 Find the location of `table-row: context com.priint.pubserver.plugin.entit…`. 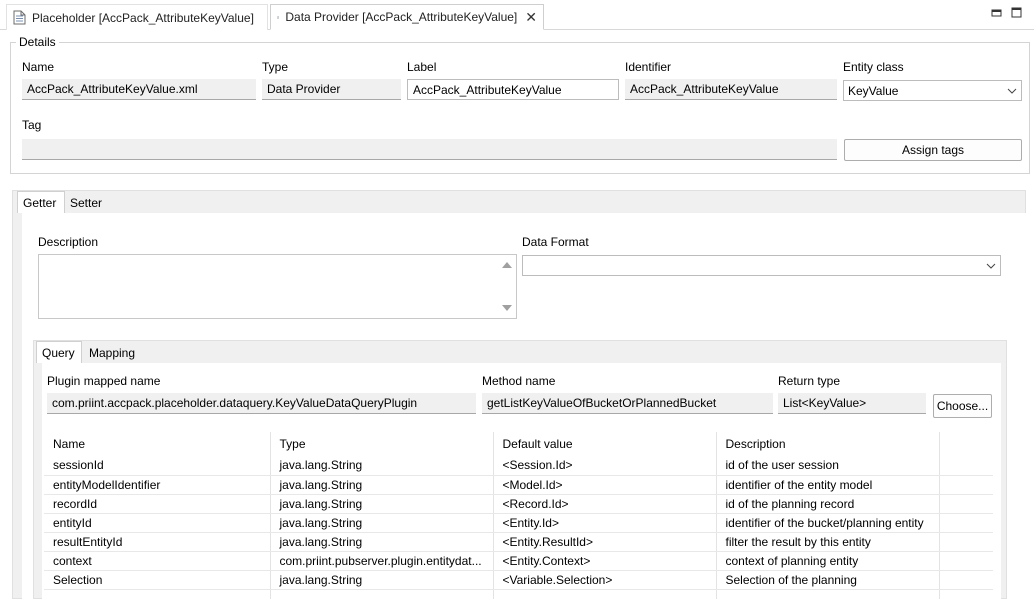

table-row: context com.priint.pubserver.plugin.entit… is located at coordinates (518, 561).